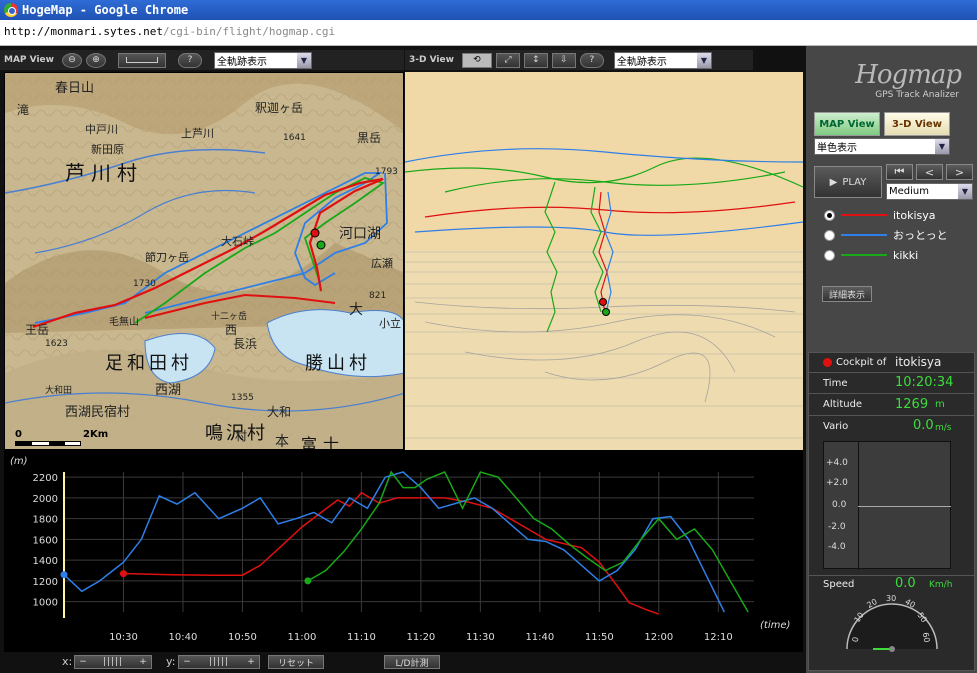 This screenshot has height=673, width=977. I want to click on place-label: 大, so click(356, 310).